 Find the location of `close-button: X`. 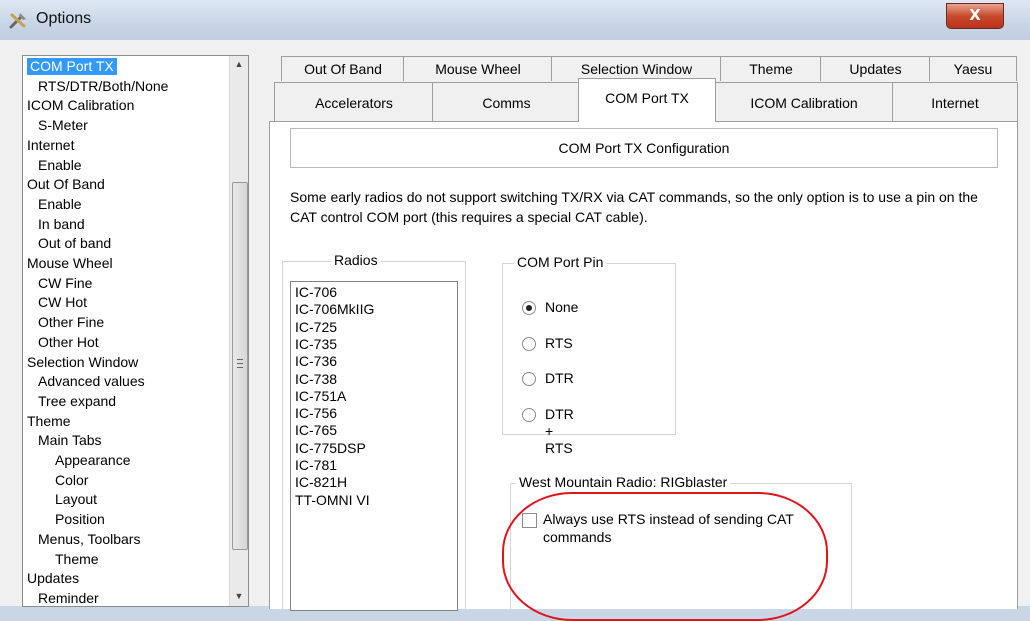

close-button: X is located at coordinates (975, 16).